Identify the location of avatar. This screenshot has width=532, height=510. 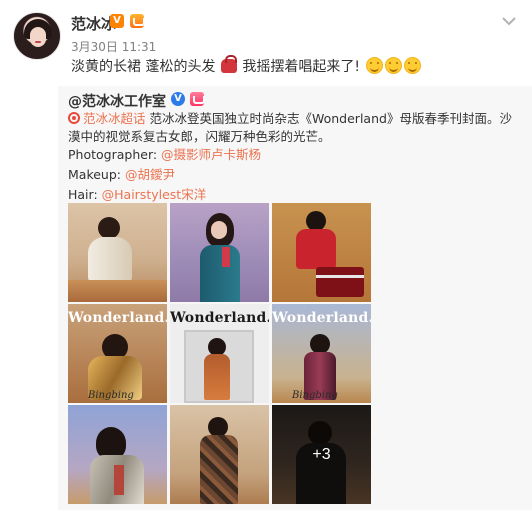
(37, 36).